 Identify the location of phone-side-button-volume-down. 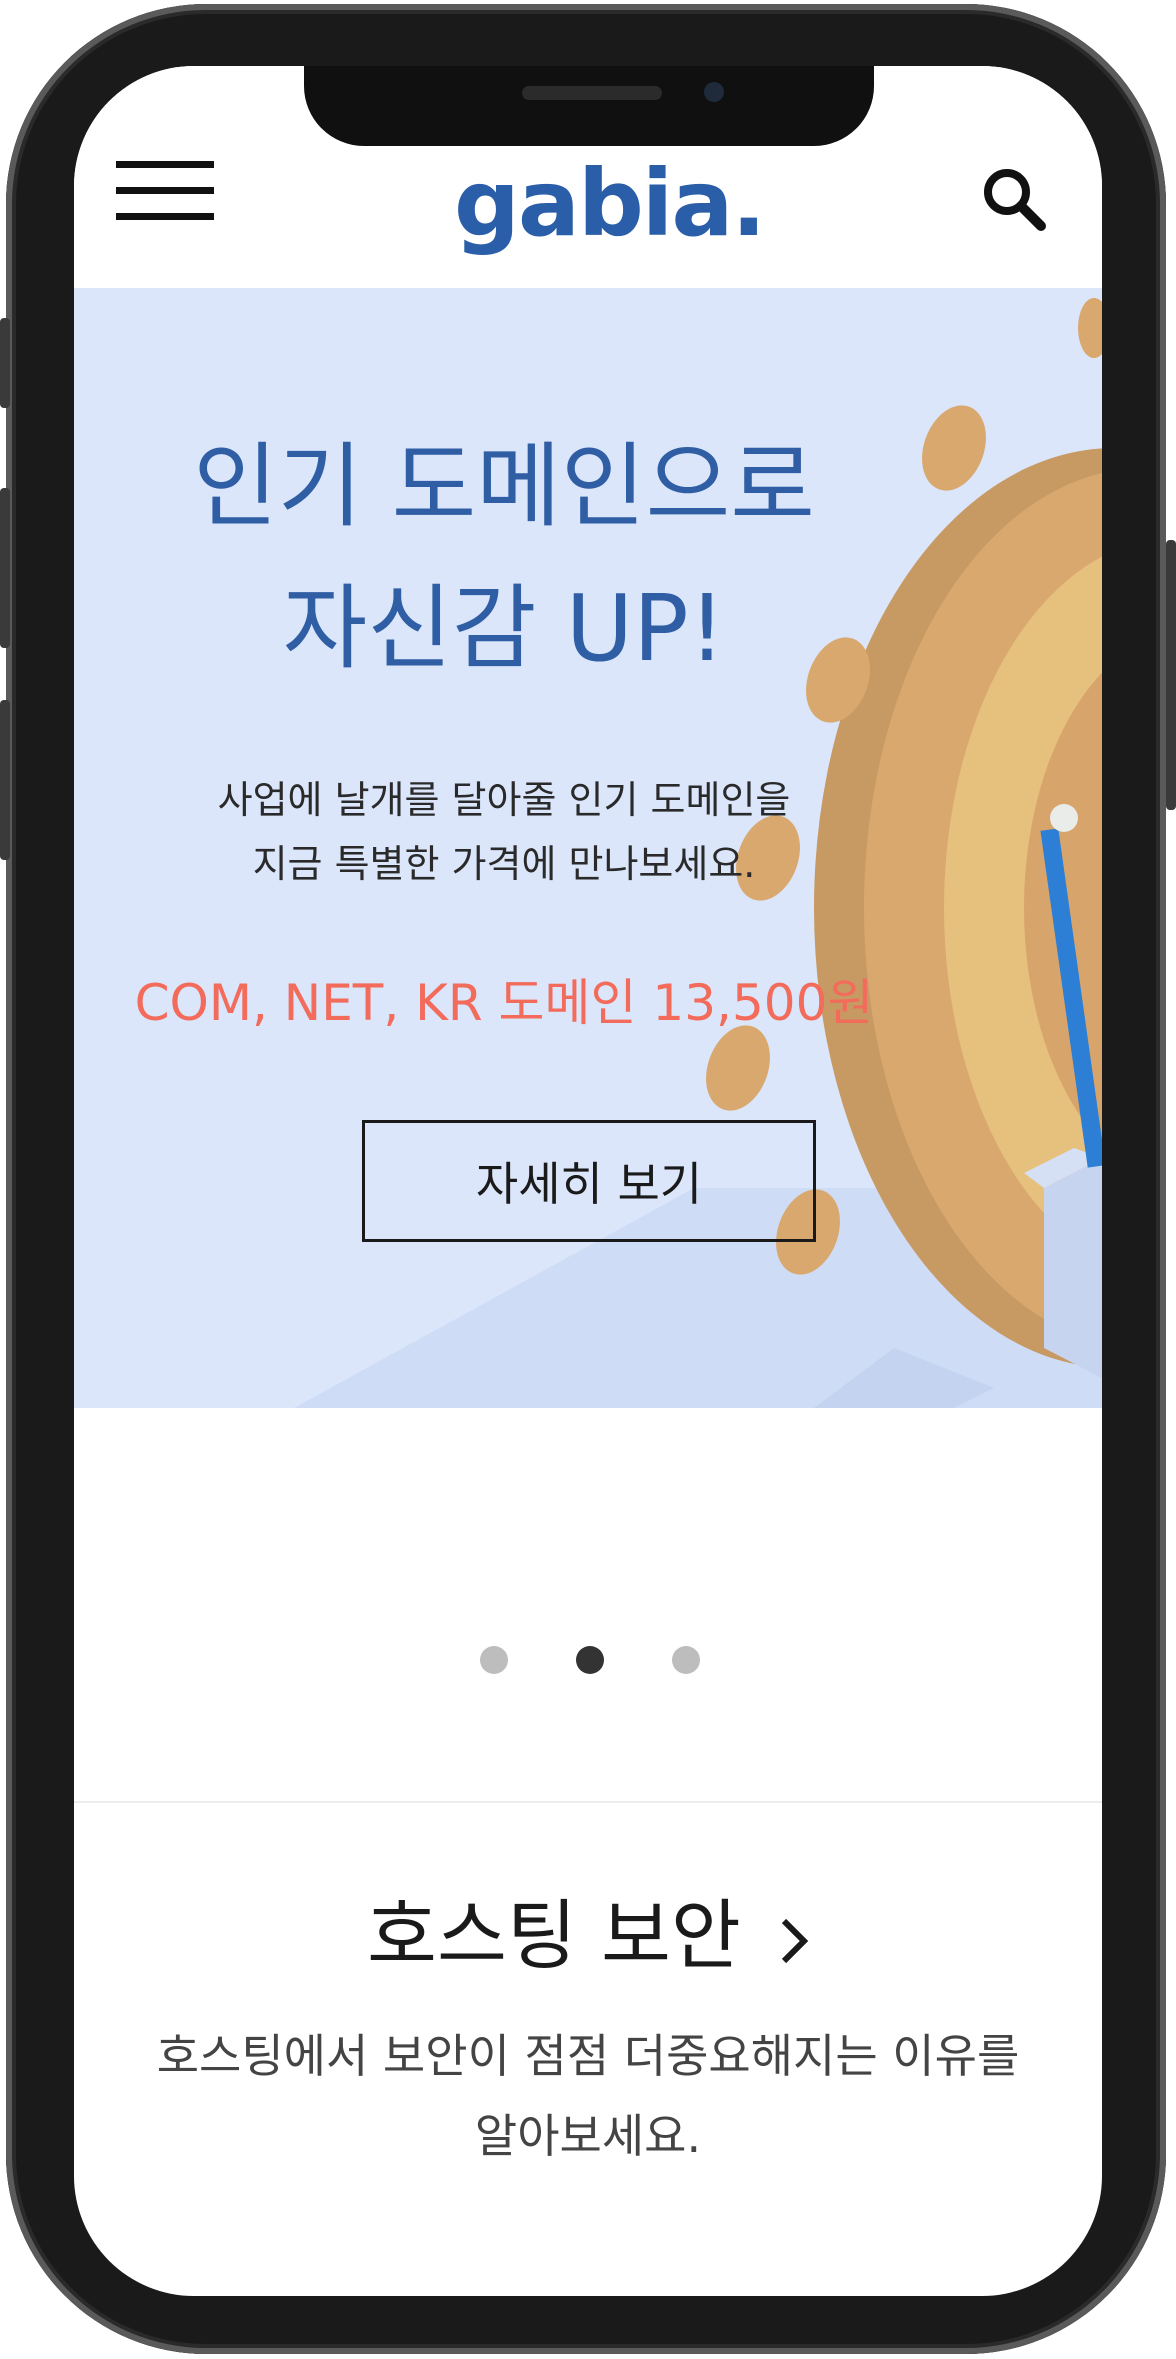
(5, 780).